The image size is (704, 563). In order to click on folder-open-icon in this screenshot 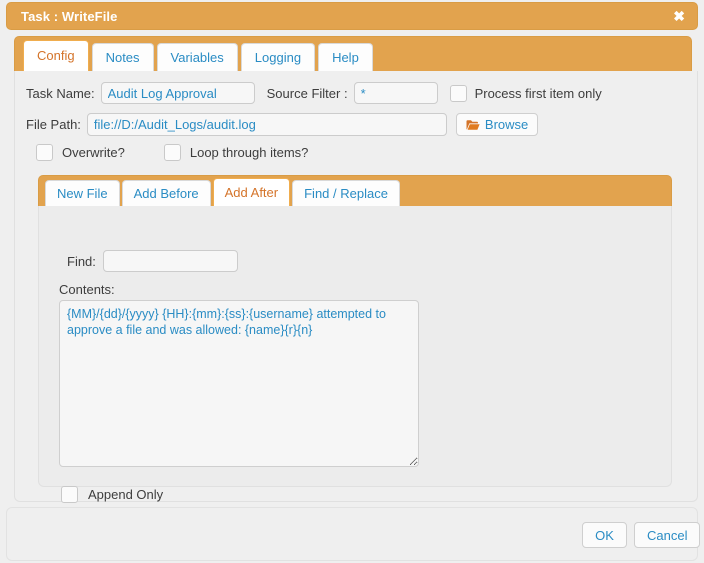, I will do `click(473, 125)`.